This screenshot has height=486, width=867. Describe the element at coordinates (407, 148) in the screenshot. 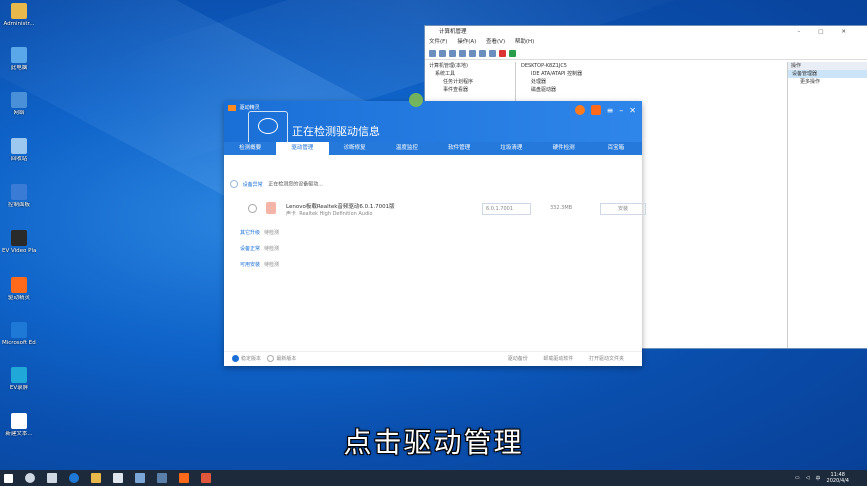

I see `tab-item: 温度监控` at that location.